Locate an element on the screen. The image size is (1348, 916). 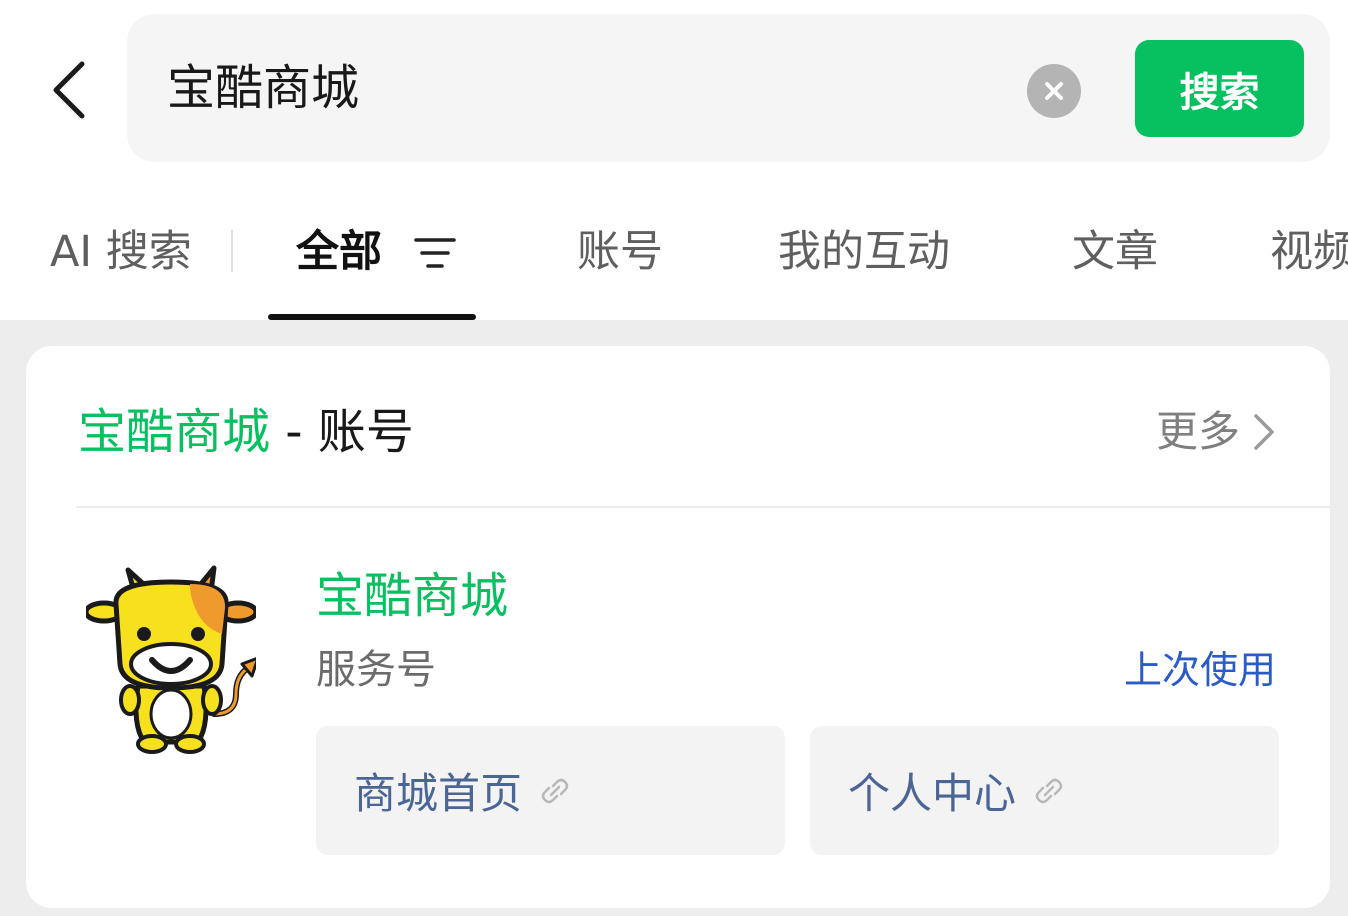
account-name: 宝酷商城 is located at coordinates (412, 596).